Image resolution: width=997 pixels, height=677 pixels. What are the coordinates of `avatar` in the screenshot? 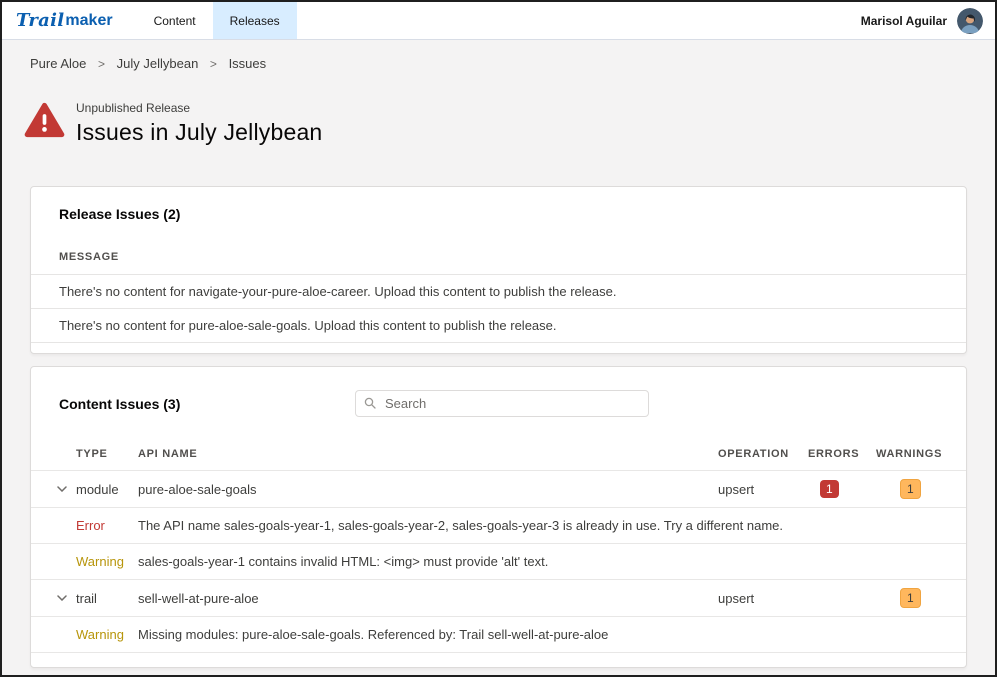 It's located at (970, 20).